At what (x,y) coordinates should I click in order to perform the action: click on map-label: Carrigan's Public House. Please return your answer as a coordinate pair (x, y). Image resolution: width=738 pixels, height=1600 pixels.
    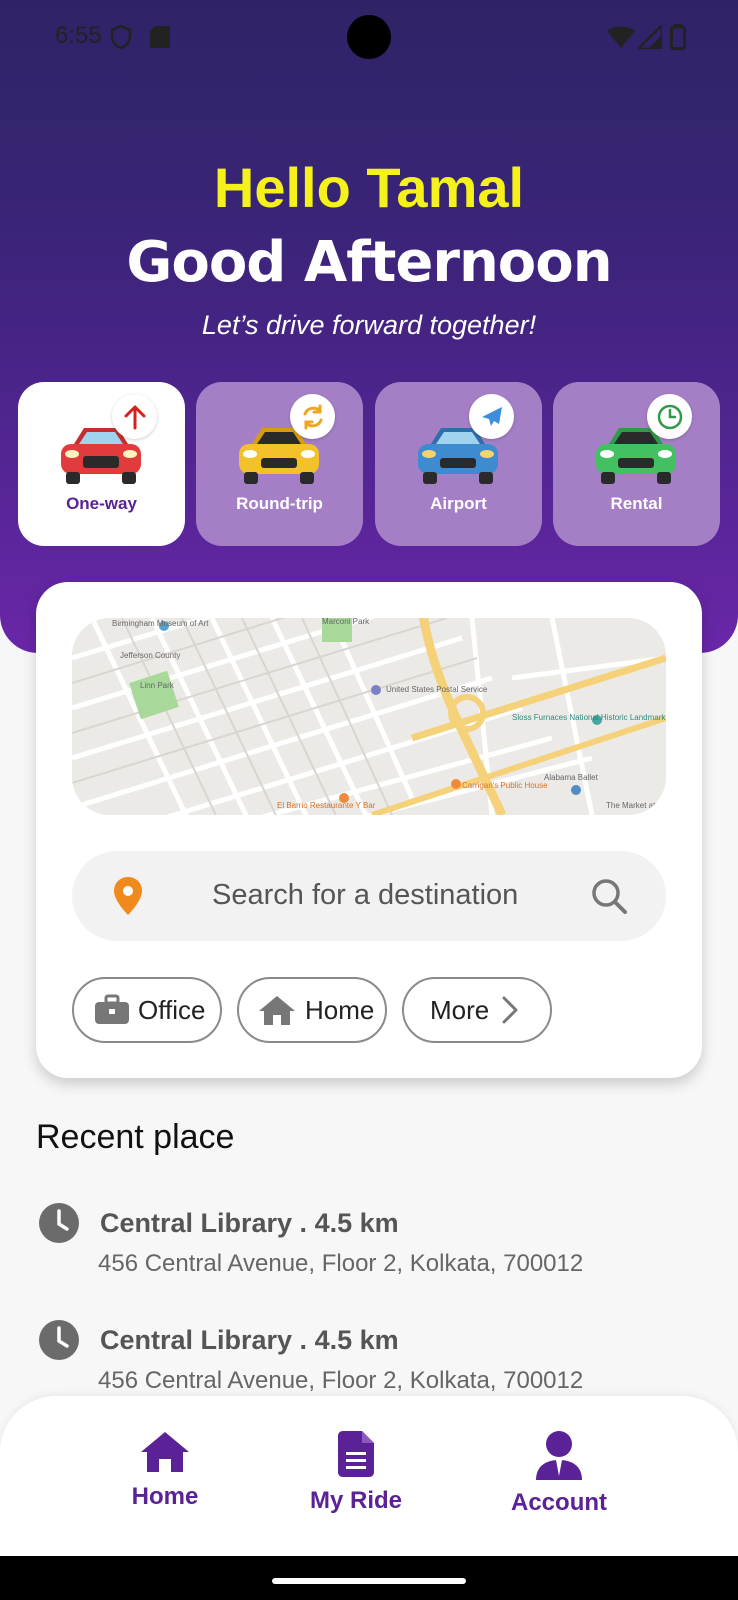
    Looking at the image, I should click on (505, 785).